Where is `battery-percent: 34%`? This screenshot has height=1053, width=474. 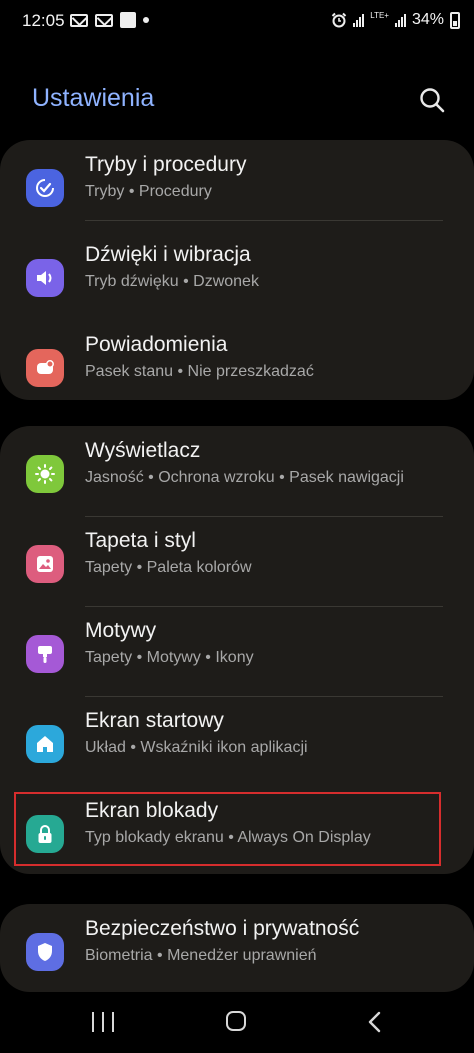 battery-percent: 34% is located at coordinates (427, 19).